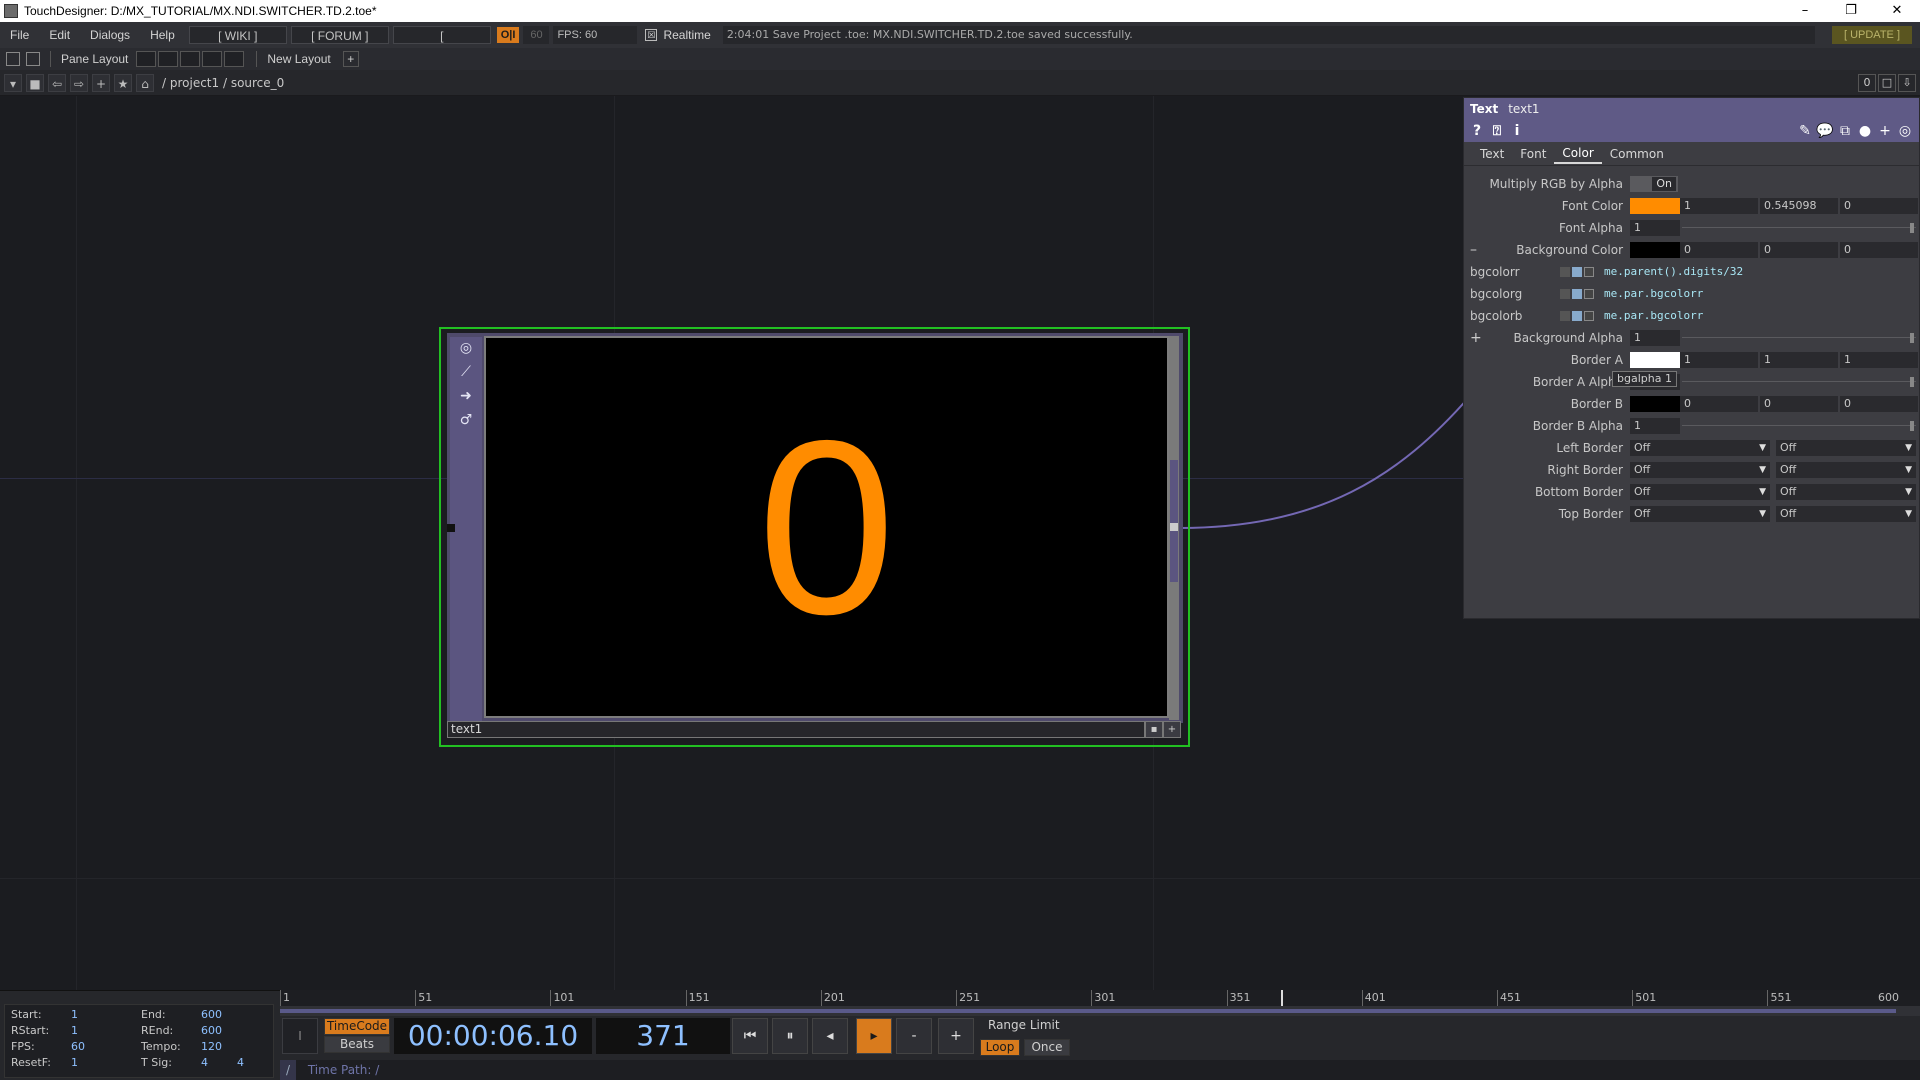  Describe the element at coordinates (211, 1030) in the screenshot. I see `rend-value: 600` at that location.